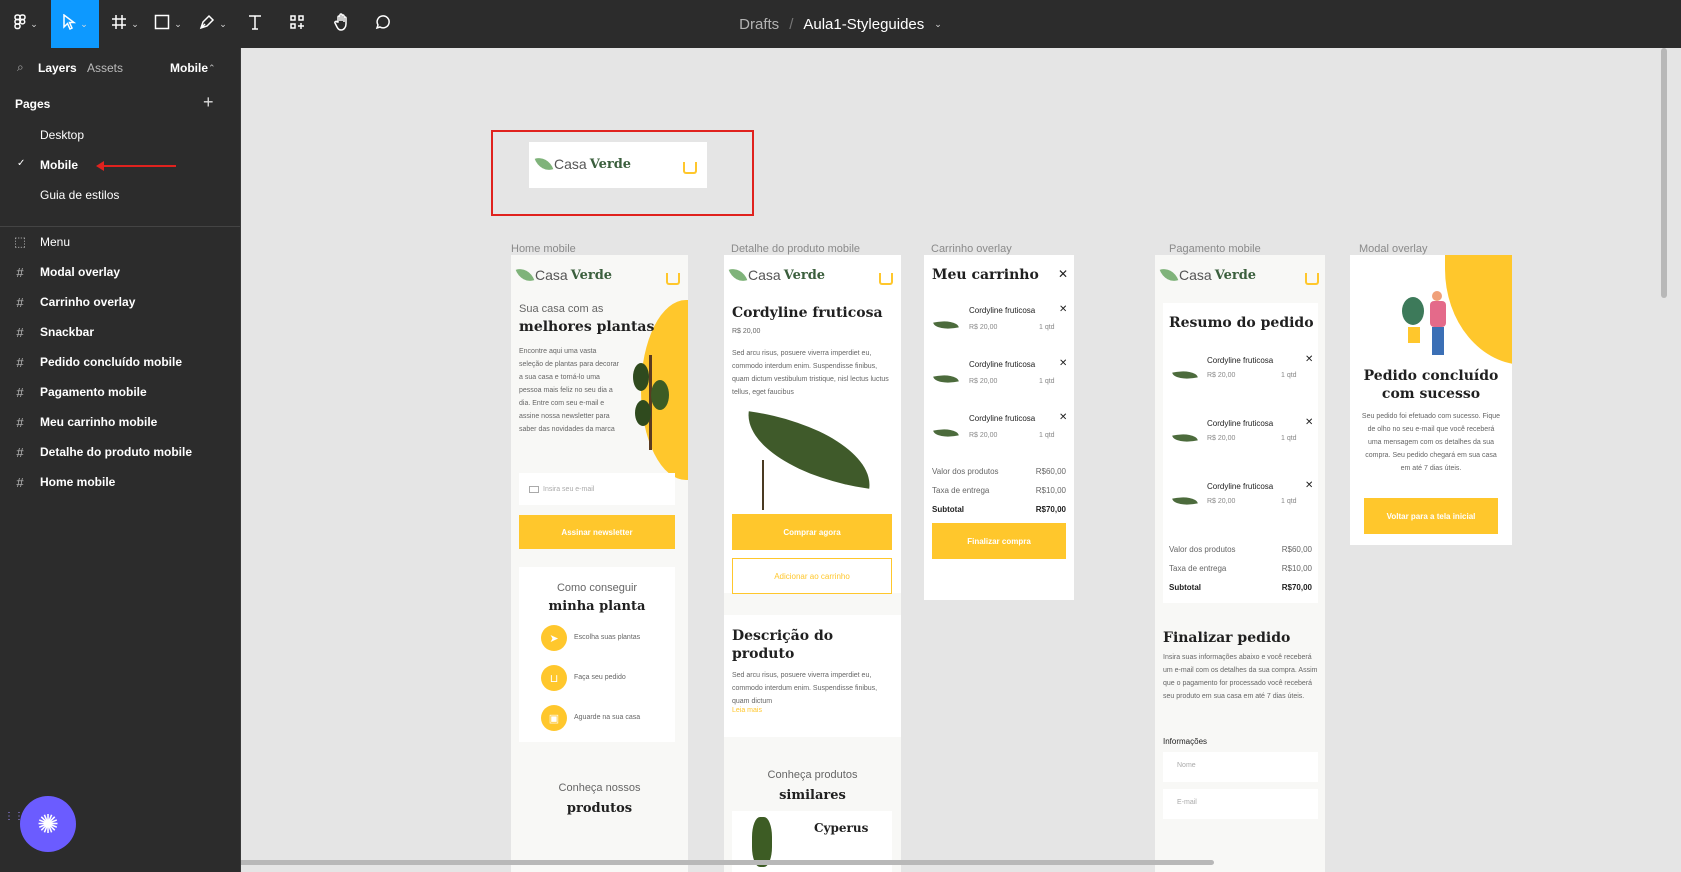  I want to click on layer-item-detalhe: # Detalhe do produto mobile, so click(120, 452).